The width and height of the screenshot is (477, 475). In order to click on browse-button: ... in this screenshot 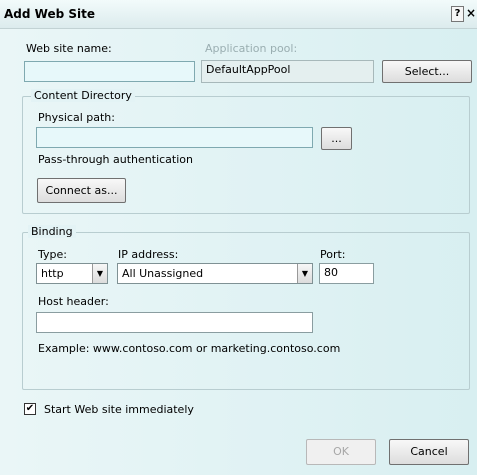, I will do `click(336, 138)`.